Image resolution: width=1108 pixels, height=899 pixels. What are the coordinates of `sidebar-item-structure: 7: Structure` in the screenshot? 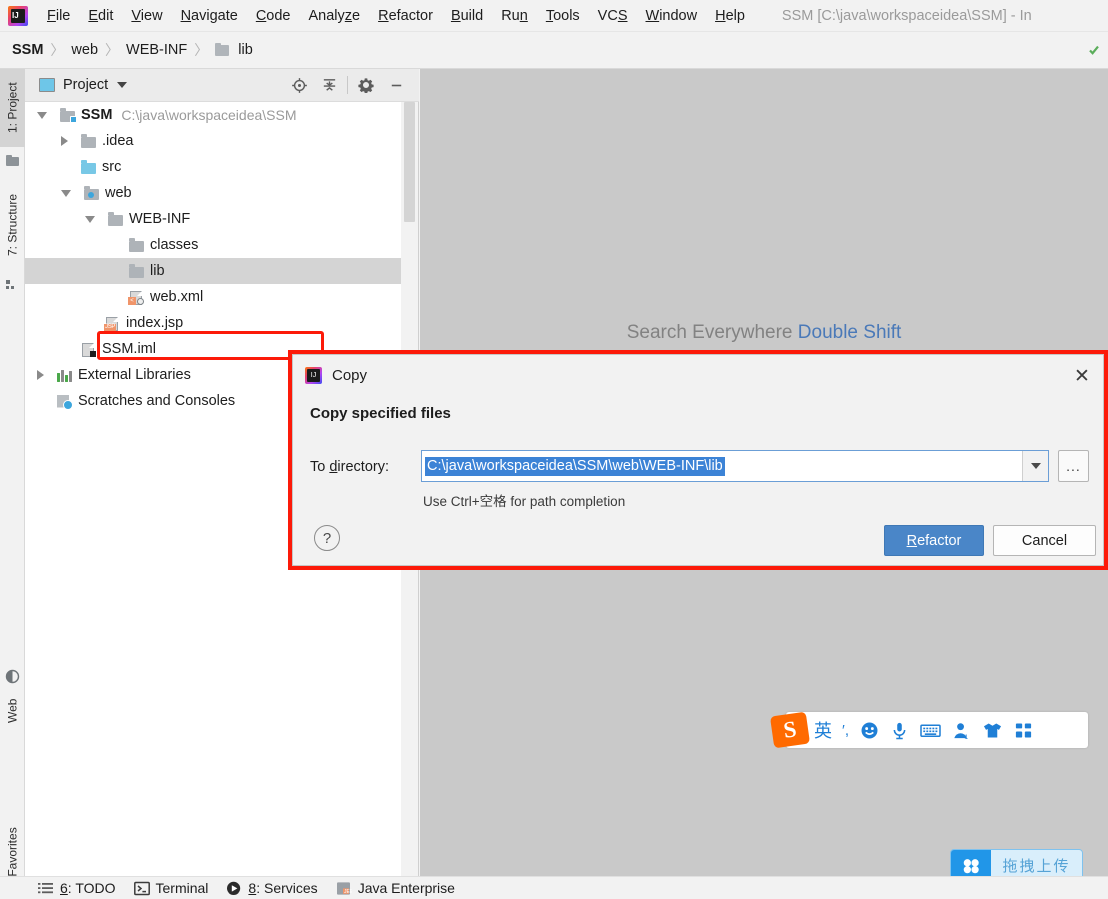 It's located at (12, 225).